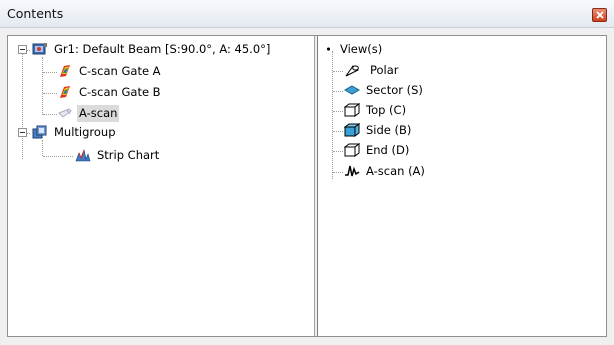 The width and height of the screenshot is (614, 345). Describe the element at coordinates (162, 49) in the screenshot. I see `tree-node-label: Gr1: Default Beam [S:90.0°, A: 45.0°]` at that location.